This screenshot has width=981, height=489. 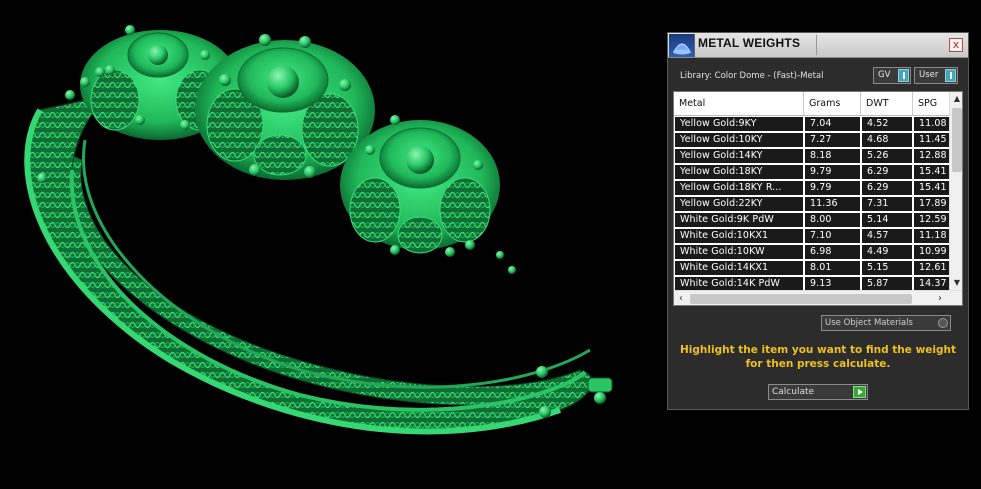 I want to click on table-cell: 14.37, so click(x=931, y=283).